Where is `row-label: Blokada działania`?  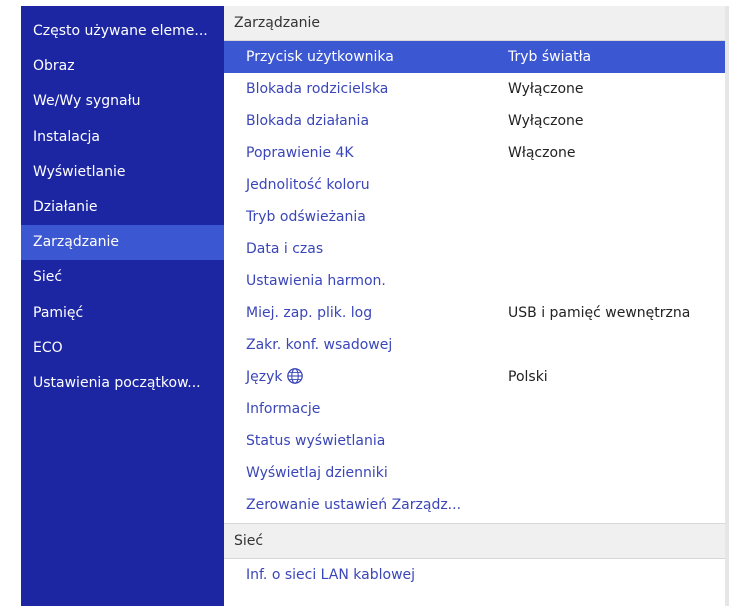
row-label: Blokada działania is located at coordinates (308, 121).